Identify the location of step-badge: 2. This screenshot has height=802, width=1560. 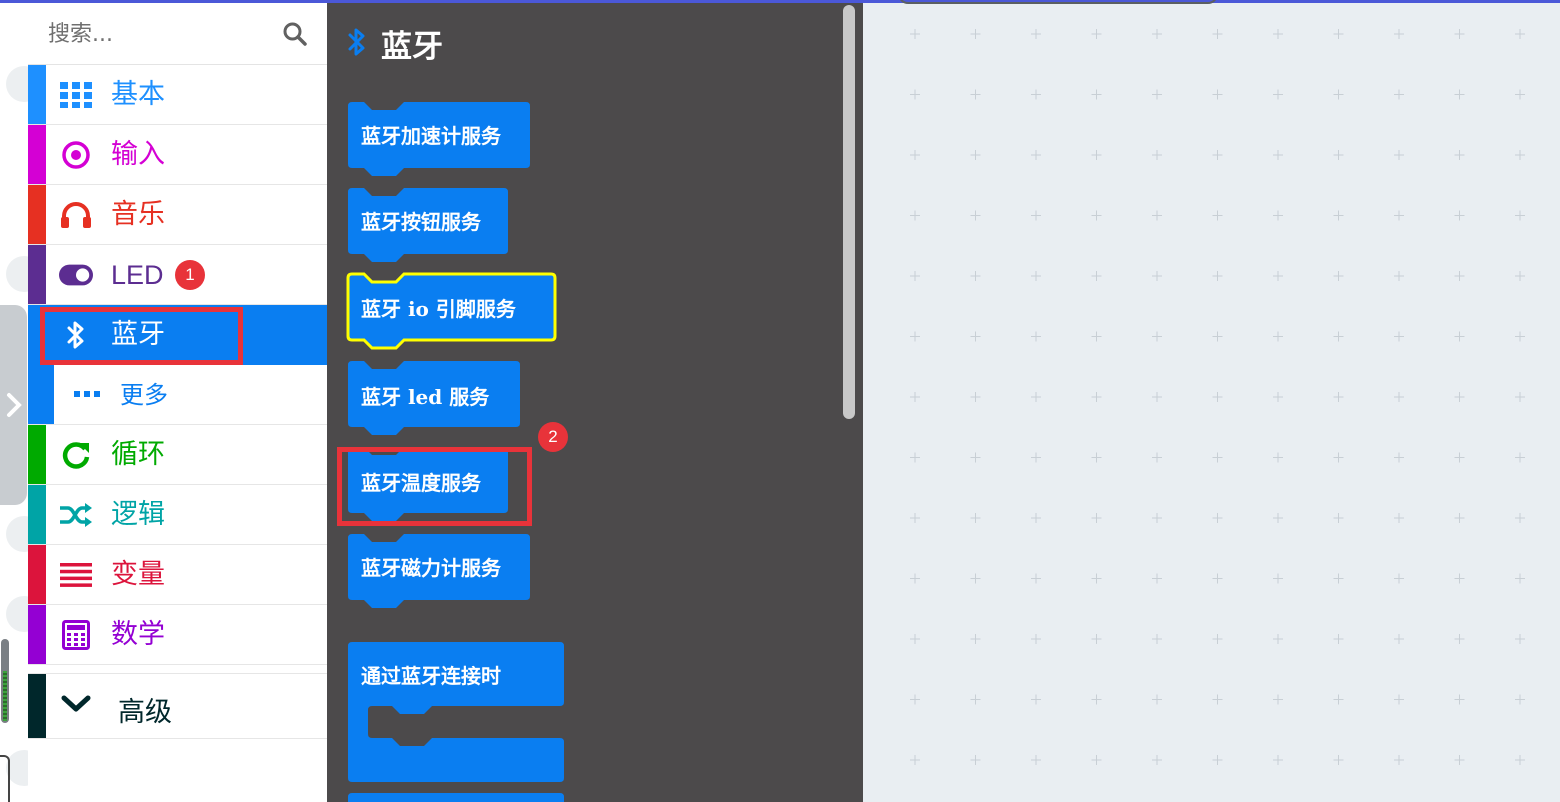
(553, 437).